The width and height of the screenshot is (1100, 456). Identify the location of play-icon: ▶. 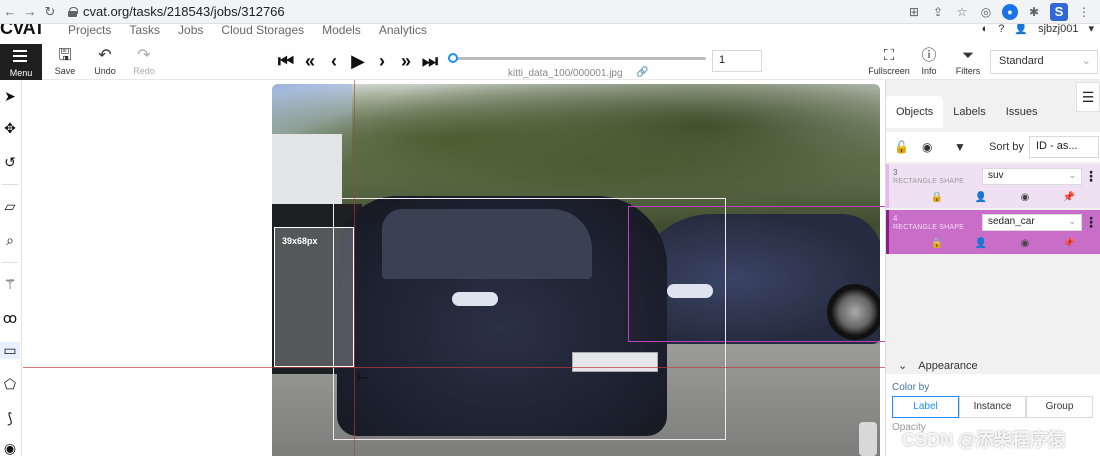
(358, 61).